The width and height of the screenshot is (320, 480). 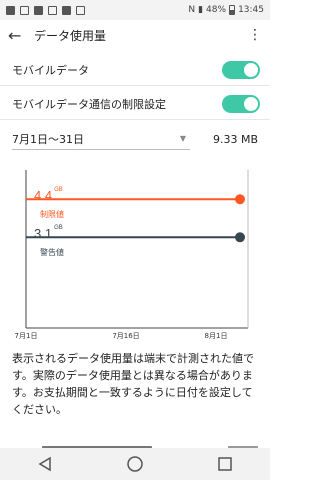 I want to click on recents-nav-button, so click(x=225, y=464).